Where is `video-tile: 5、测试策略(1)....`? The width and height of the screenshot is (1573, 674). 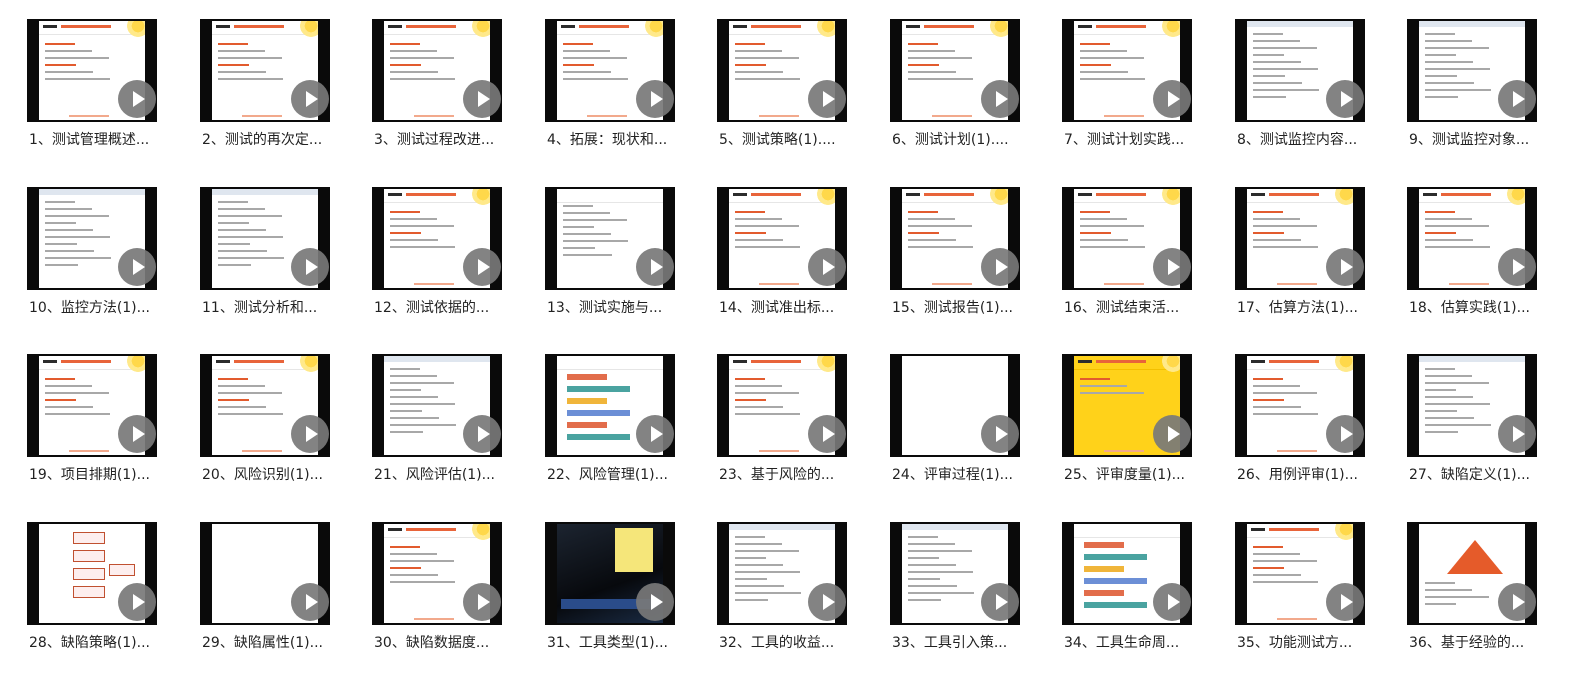
video-tile: 5、测试策略(1).... is located at coordinates (797, 95).